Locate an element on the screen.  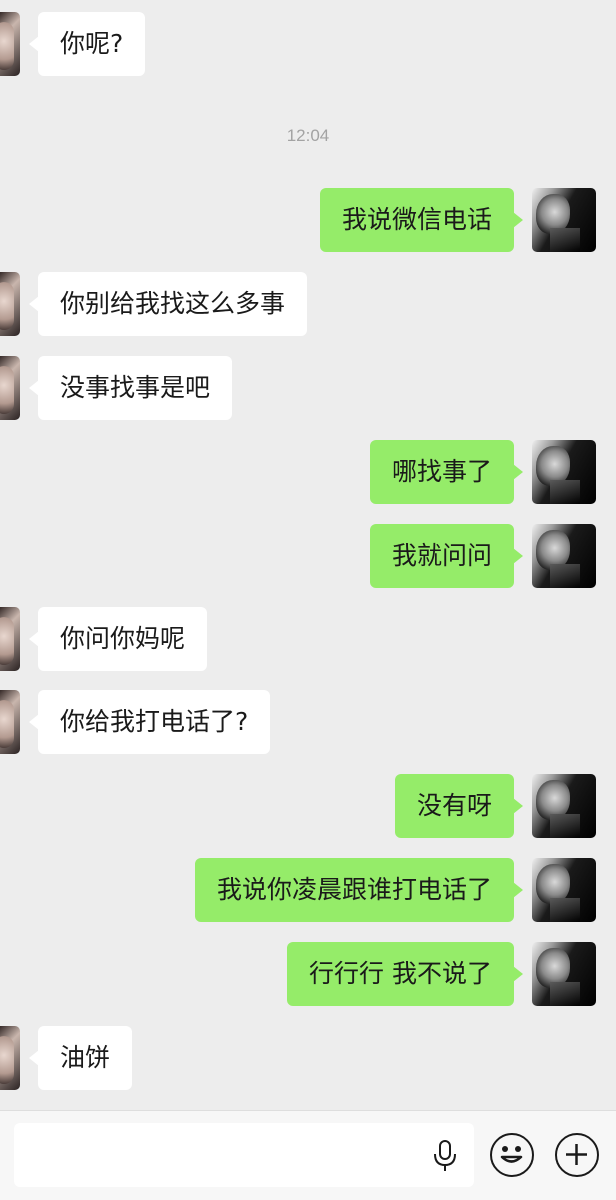
plus-icon is located at coordinates (576, 1154).